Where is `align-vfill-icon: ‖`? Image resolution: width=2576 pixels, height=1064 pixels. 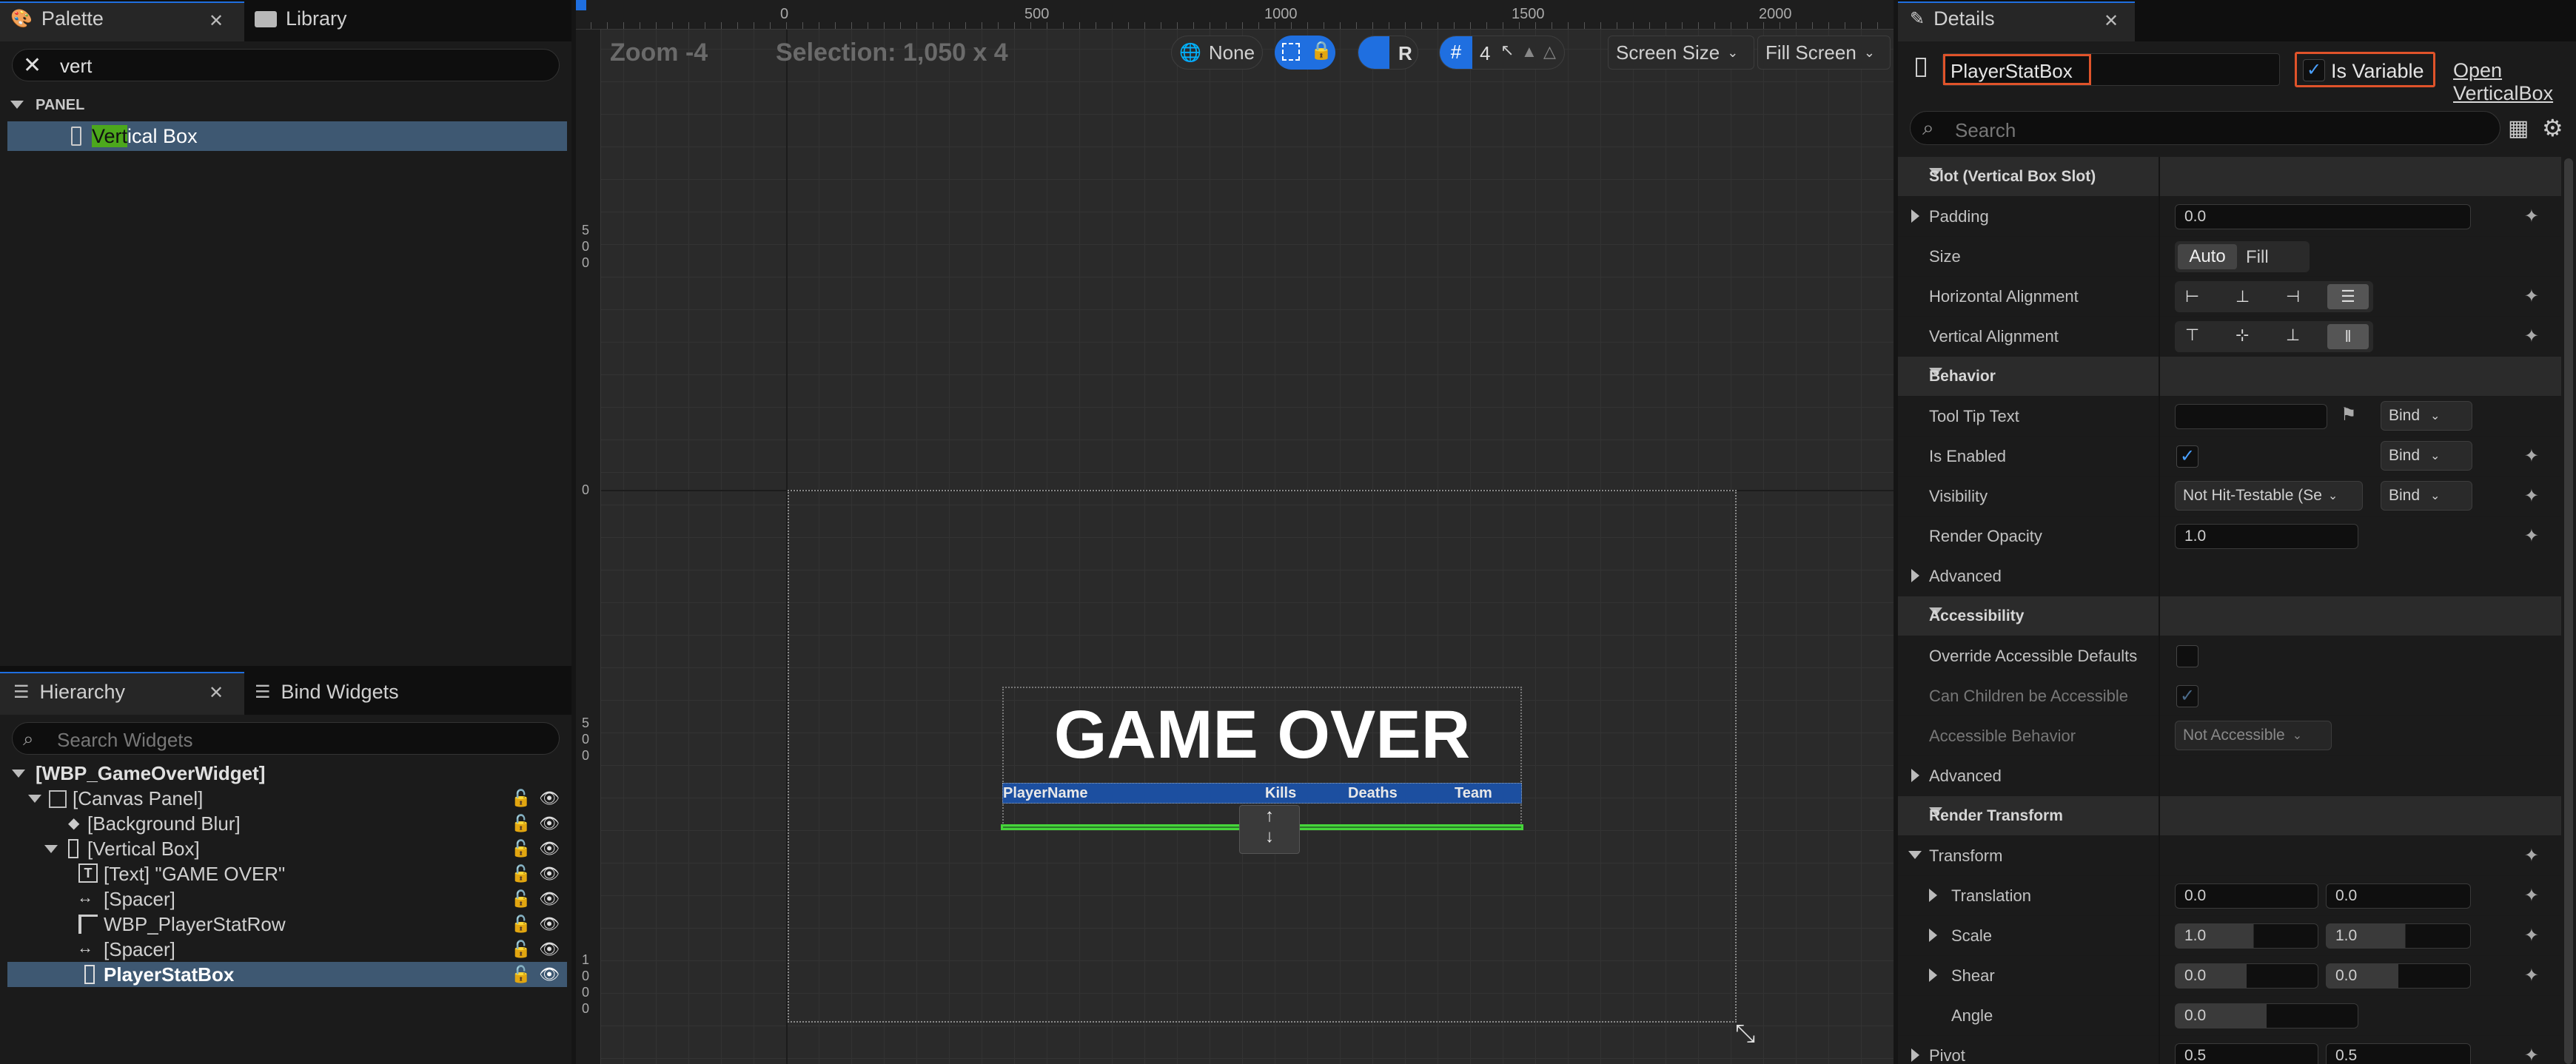 align-vfill-icon: ‖ is located at coordinates (2348, 336).